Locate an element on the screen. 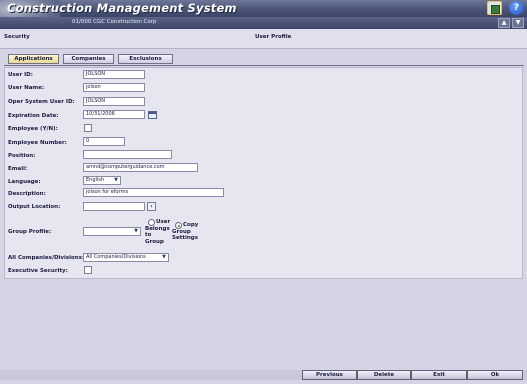 This screenshot has width=527, height=384. scroll-up-icon: ▲ is located at coordinates (504, 23).